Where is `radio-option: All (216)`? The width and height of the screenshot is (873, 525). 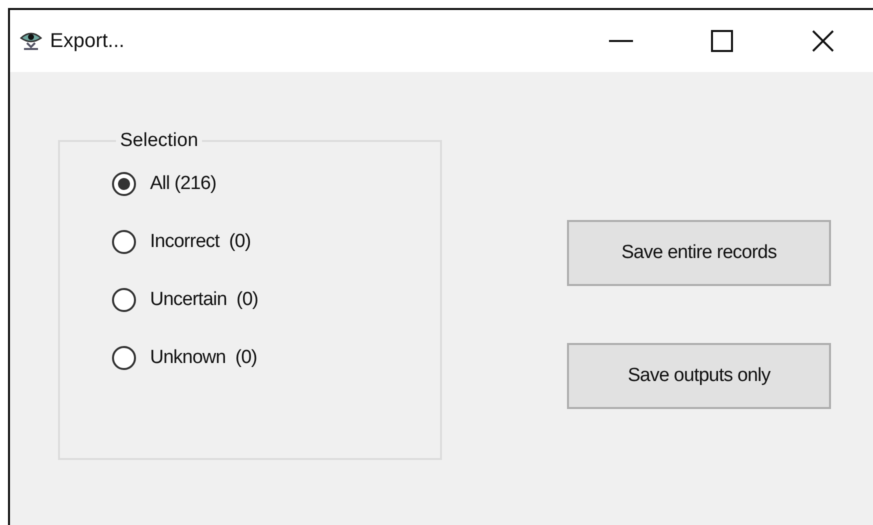
radio-option: All (216) is located at coordinates (164, 184).